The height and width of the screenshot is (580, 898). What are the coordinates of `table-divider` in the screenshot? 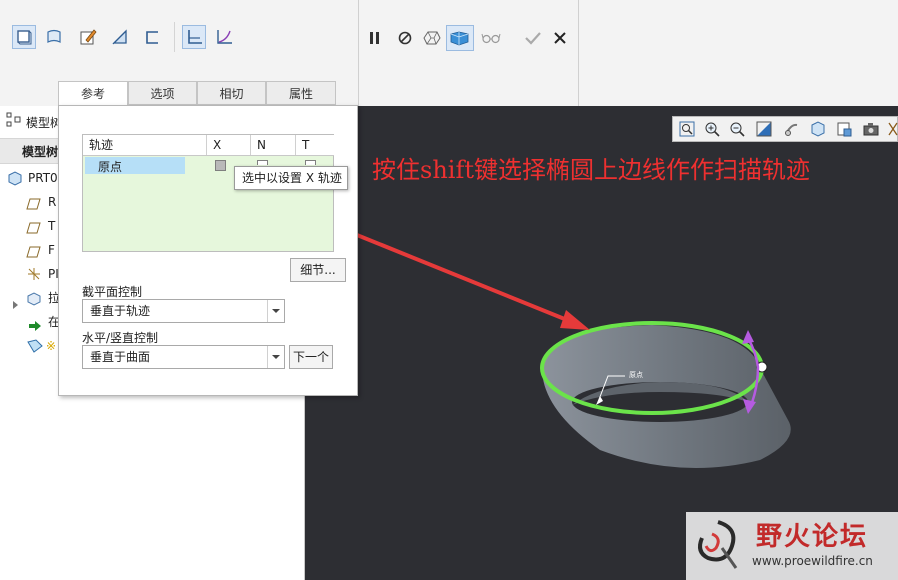 It's located at (208, 155).